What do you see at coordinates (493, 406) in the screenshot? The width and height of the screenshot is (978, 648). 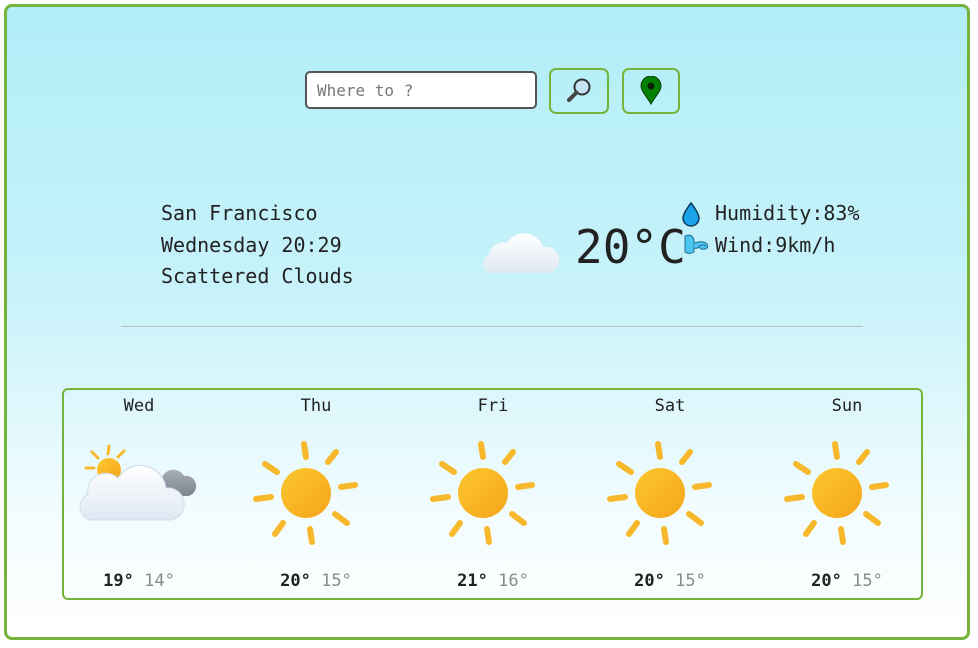 I see `day-name: Fri` at bounding box center [493, 406].